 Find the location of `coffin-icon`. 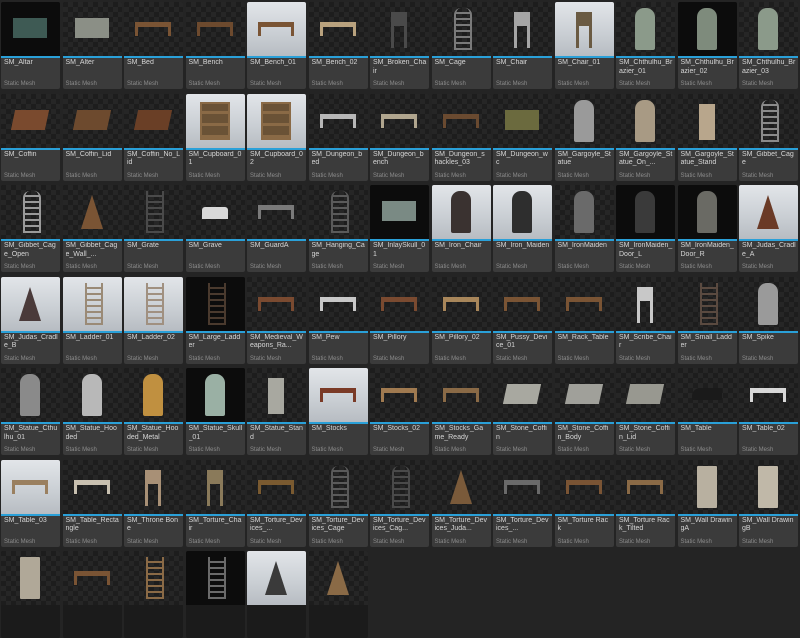

coffin-icon is located at coordinates (153, 119).